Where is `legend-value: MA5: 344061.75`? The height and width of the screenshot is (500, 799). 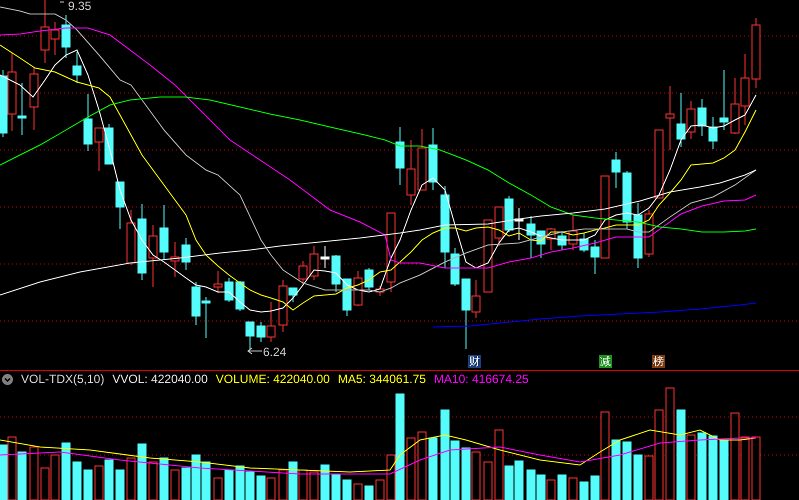
legend-value: MA5: 344061.75 is located at coordinates (382, 379).